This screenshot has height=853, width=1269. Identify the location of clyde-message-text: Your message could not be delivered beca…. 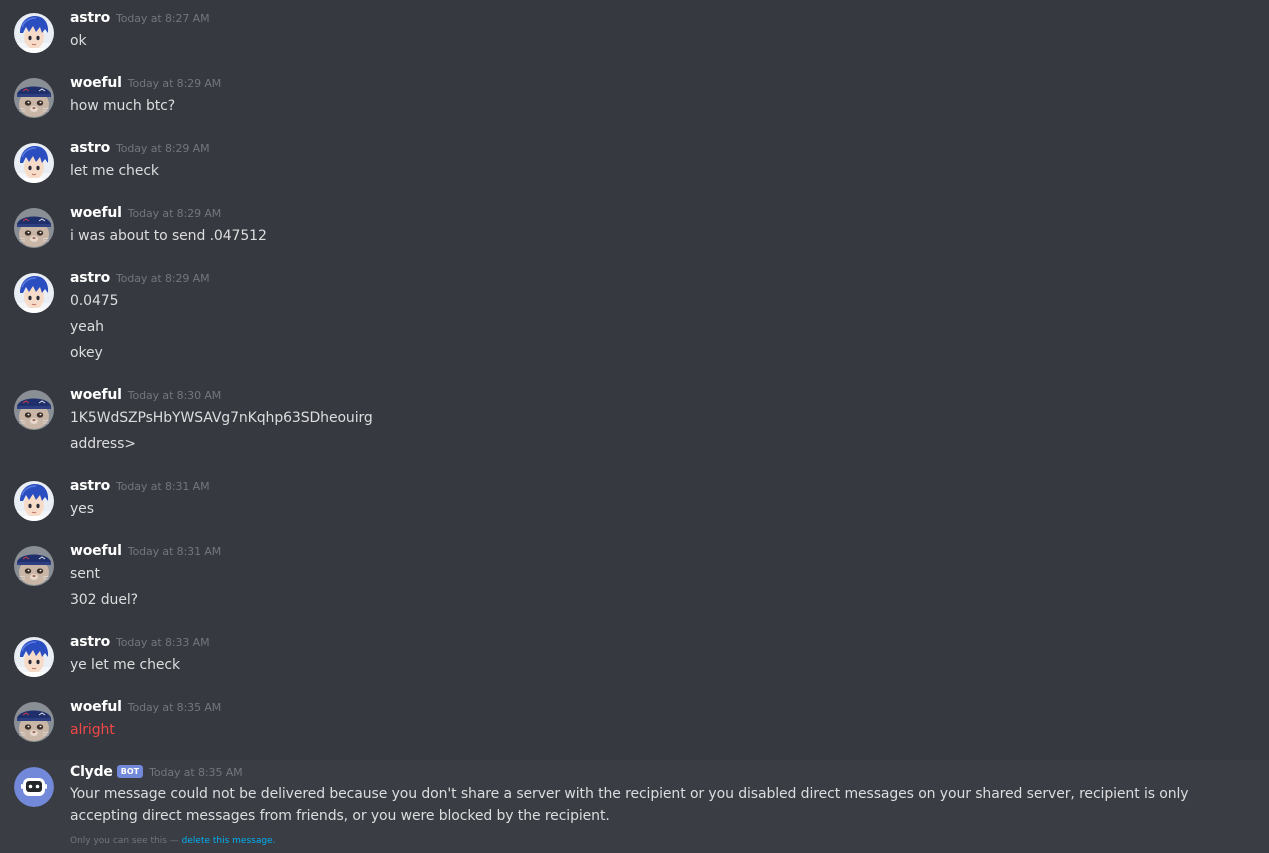
(629, 805).